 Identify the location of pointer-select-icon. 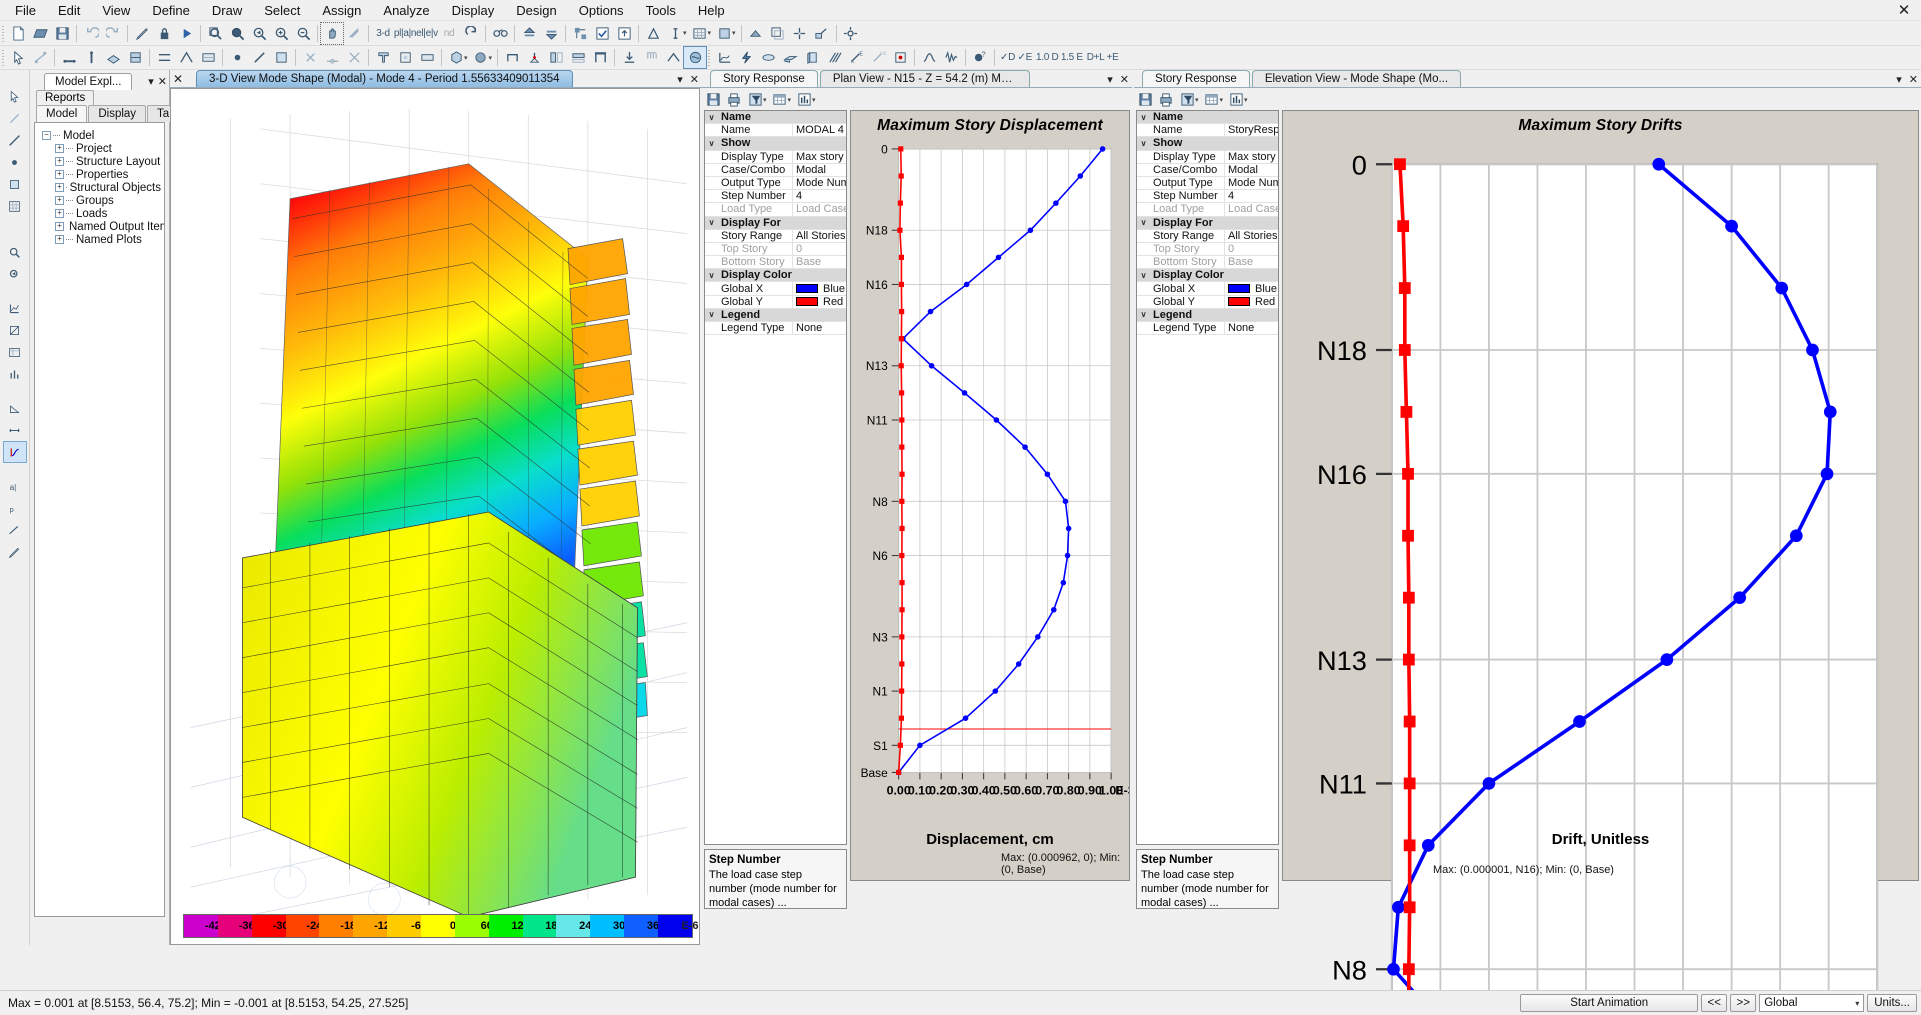
(18, 57).